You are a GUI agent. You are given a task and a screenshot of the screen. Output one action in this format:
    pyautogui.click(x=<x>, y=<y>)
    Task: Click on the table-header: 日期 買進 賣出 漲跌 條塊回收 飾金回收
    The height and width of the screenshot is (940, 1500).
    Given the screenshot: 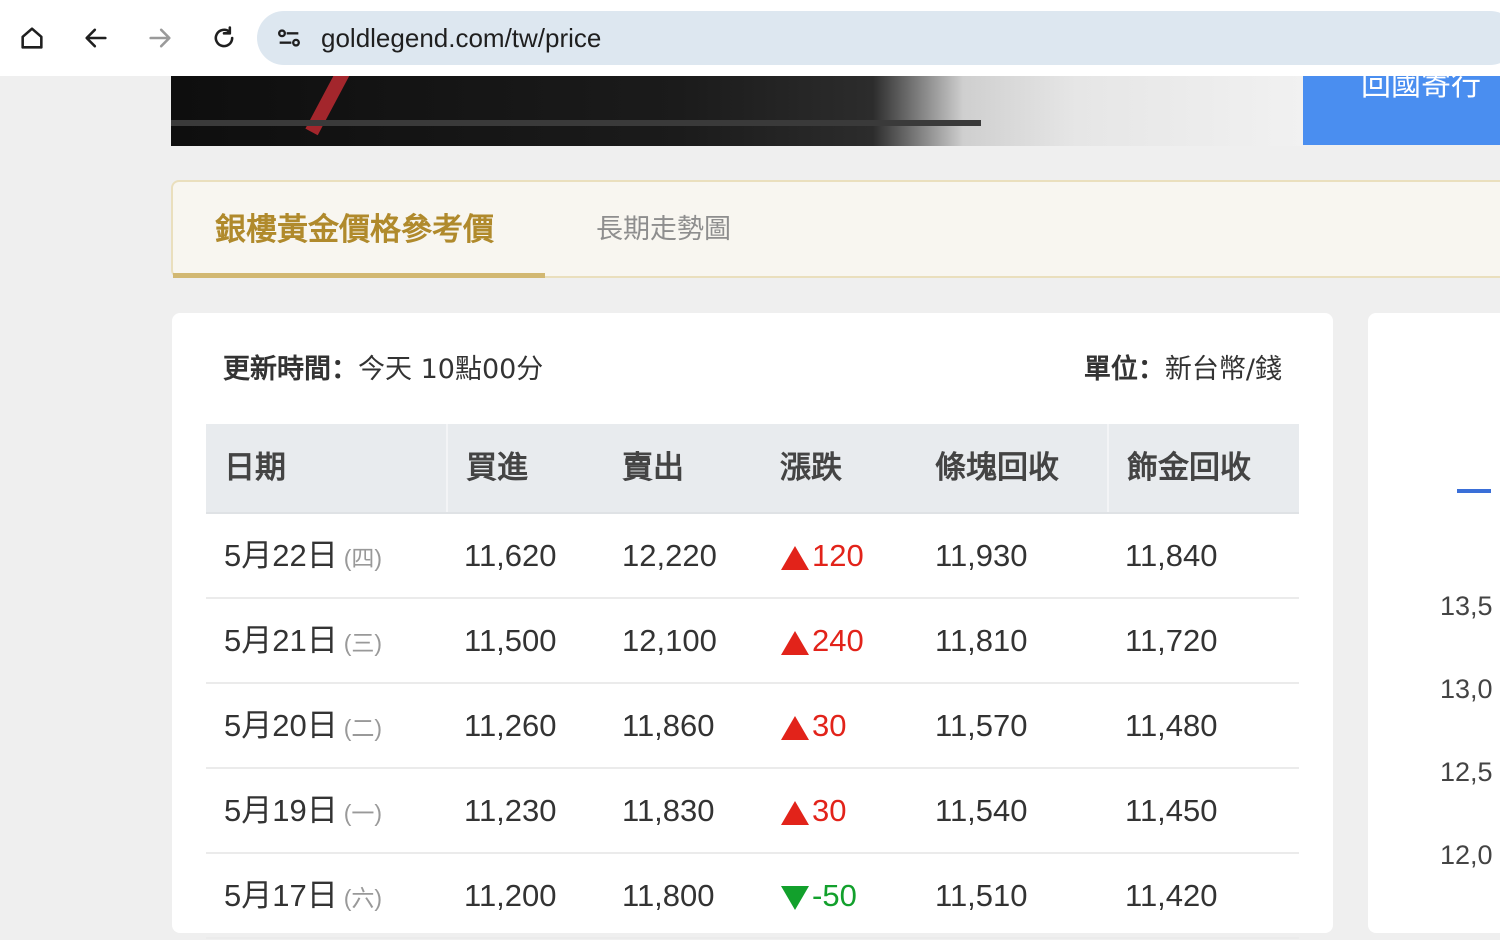 What is the action you would take?
    pyautogui.click(x=752, y=469)
    